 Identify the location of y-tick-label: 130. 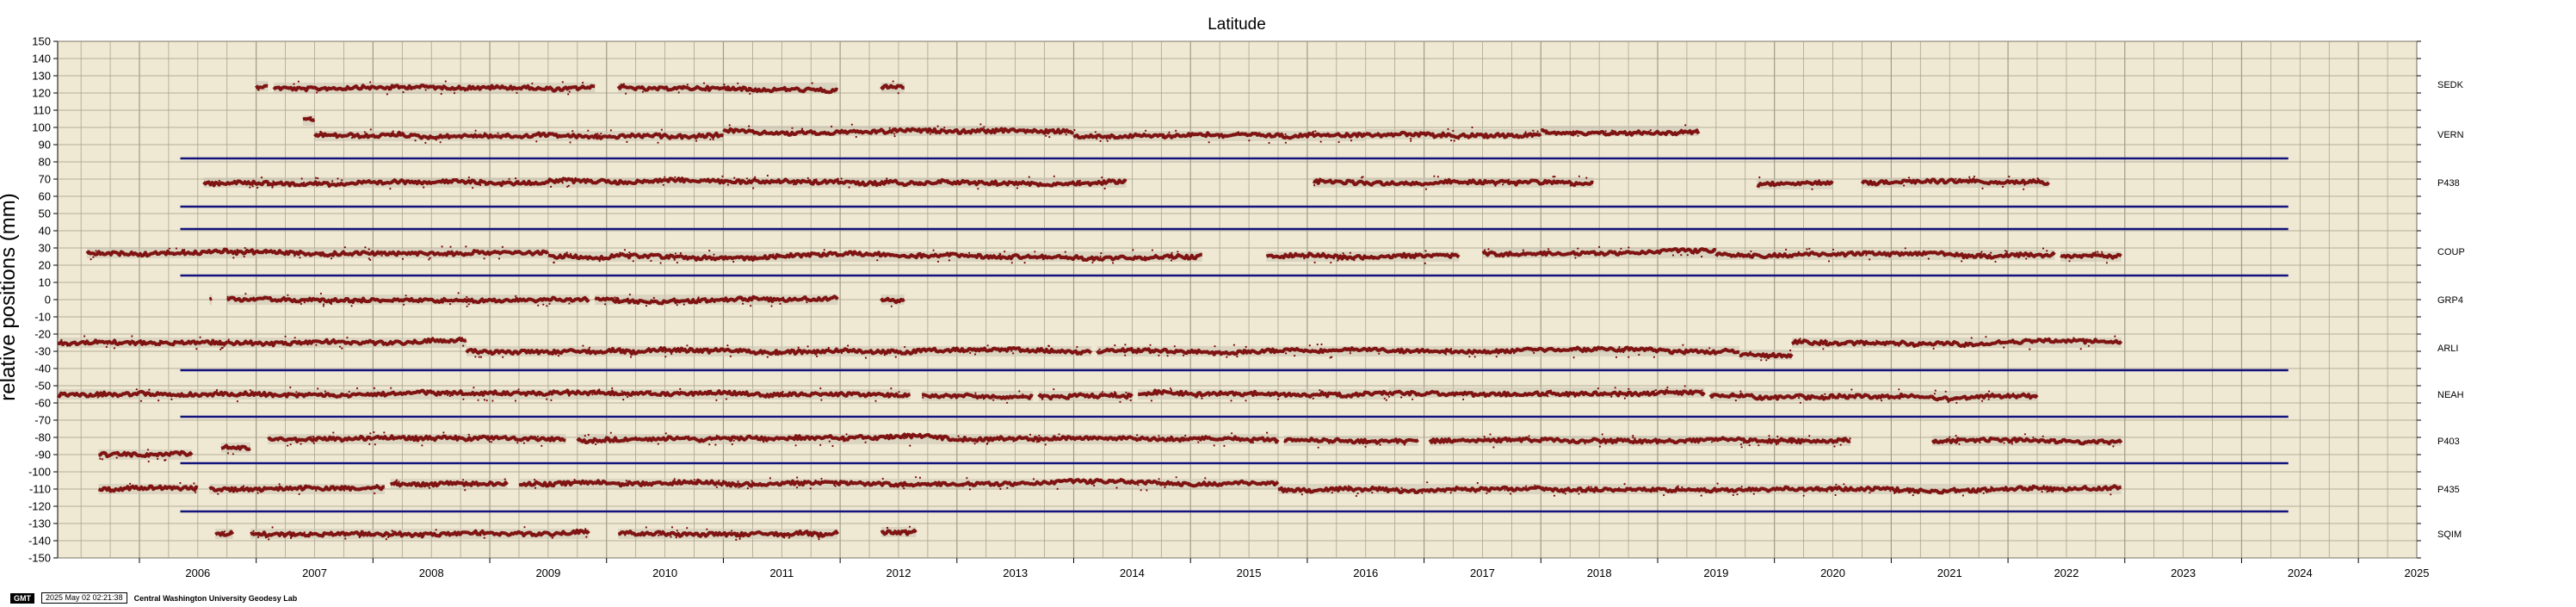
(41, 76).